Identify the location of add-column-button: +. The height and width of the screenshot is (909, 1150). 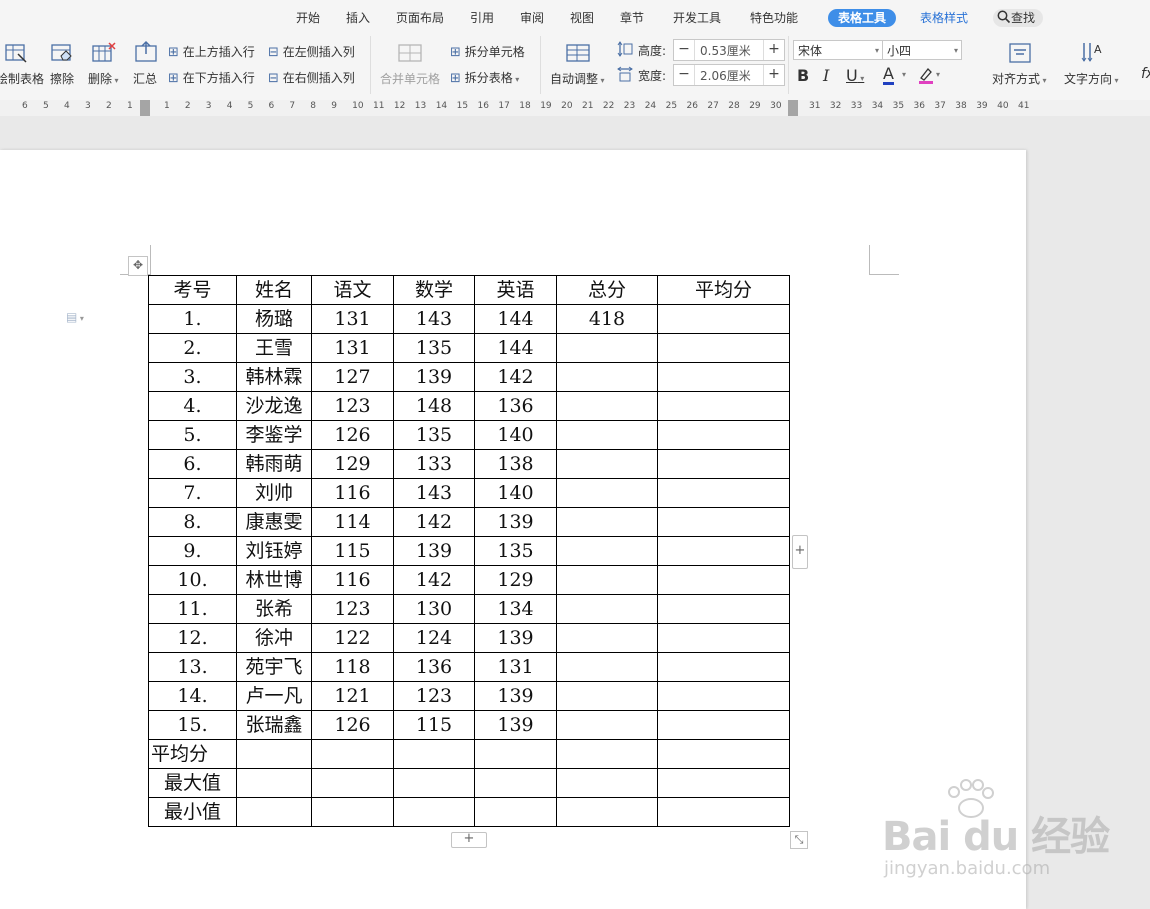
(800, 552).